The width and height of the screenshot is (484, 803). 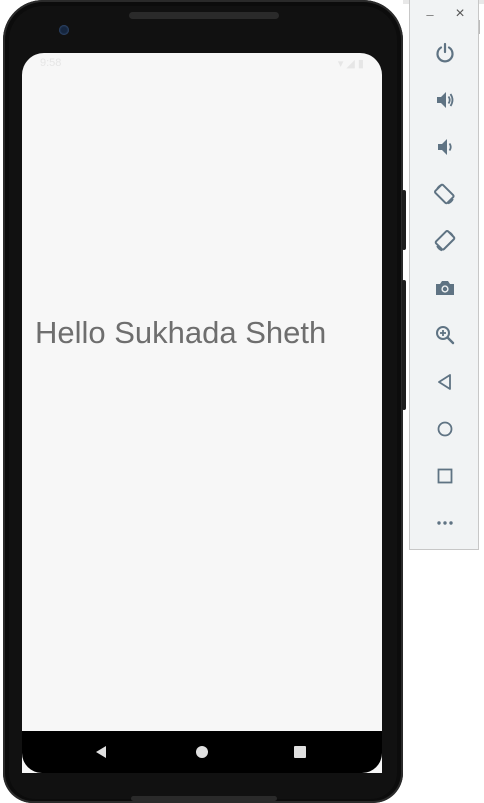 I want to click on window-controls: – ×, so click(x=445, y=14).